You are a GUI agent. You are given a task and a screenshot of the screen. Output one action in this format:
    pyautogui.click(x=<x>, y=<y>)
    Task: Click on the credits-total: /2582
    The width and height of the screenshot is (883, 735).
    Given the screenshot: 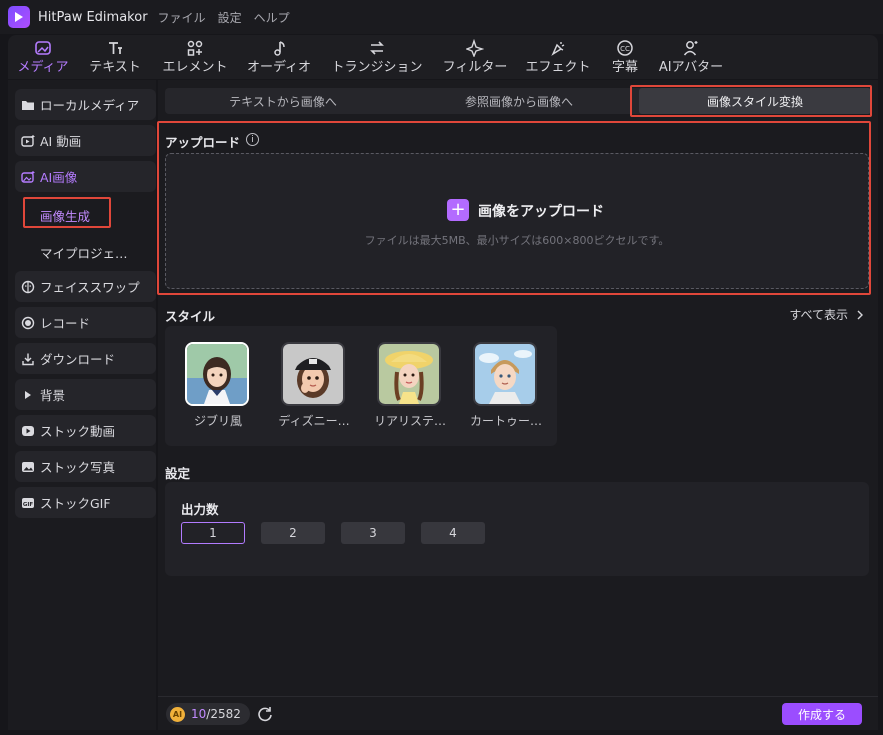 What is the action you would take?
    pyautogui.click(x=223, y=714)
    